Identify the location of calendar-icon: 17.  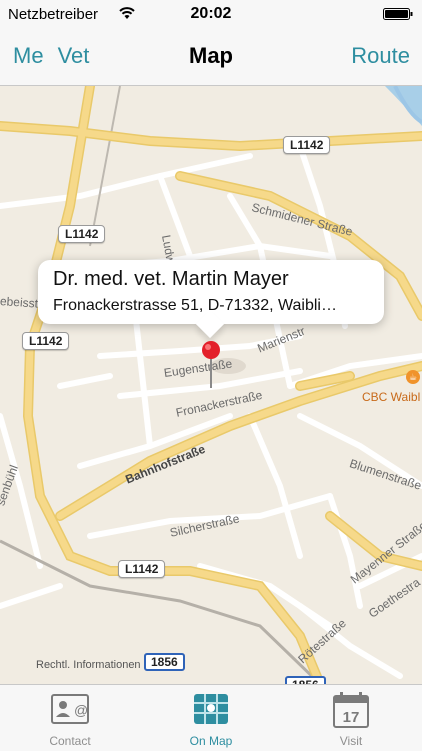
(351, 710).